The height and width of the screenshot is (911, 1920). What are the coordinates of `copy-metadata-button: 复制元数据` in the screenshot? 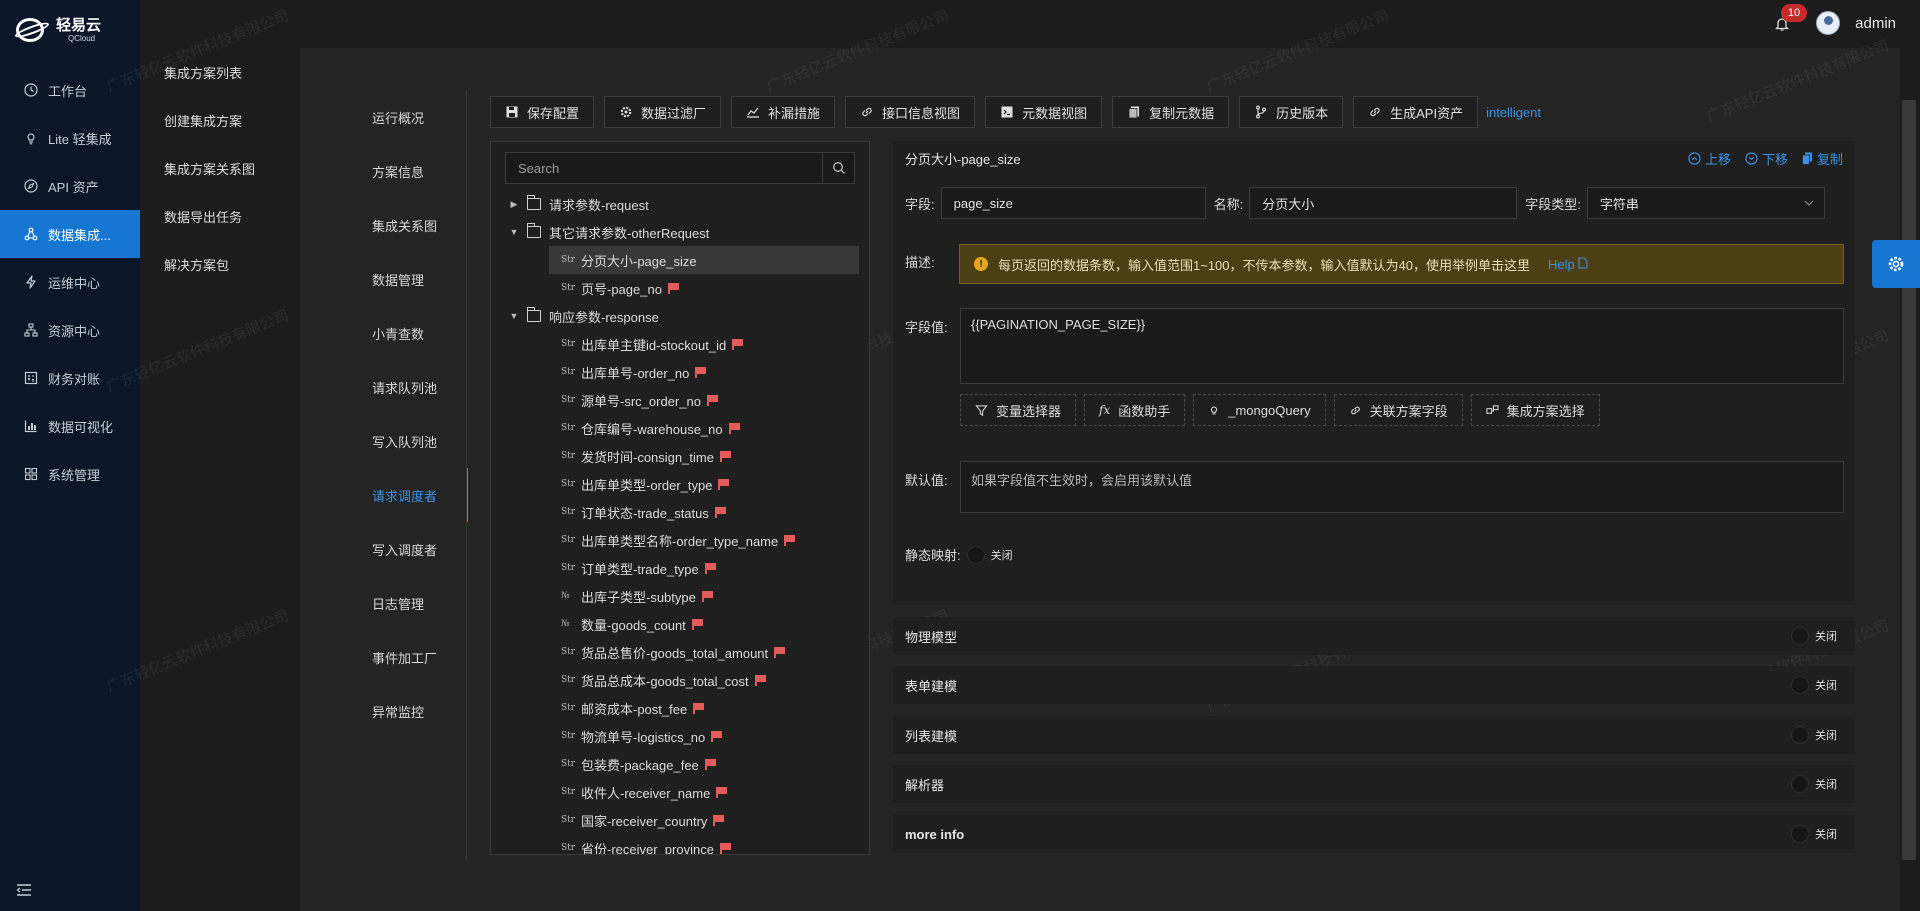 It's located at (1171, 112).